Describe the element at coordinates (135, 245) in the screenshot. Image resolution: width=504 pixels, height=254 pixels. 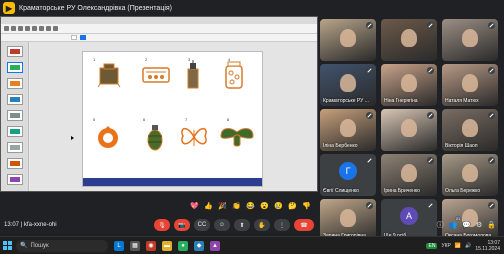
I see `app-icon: ▦` at that location.